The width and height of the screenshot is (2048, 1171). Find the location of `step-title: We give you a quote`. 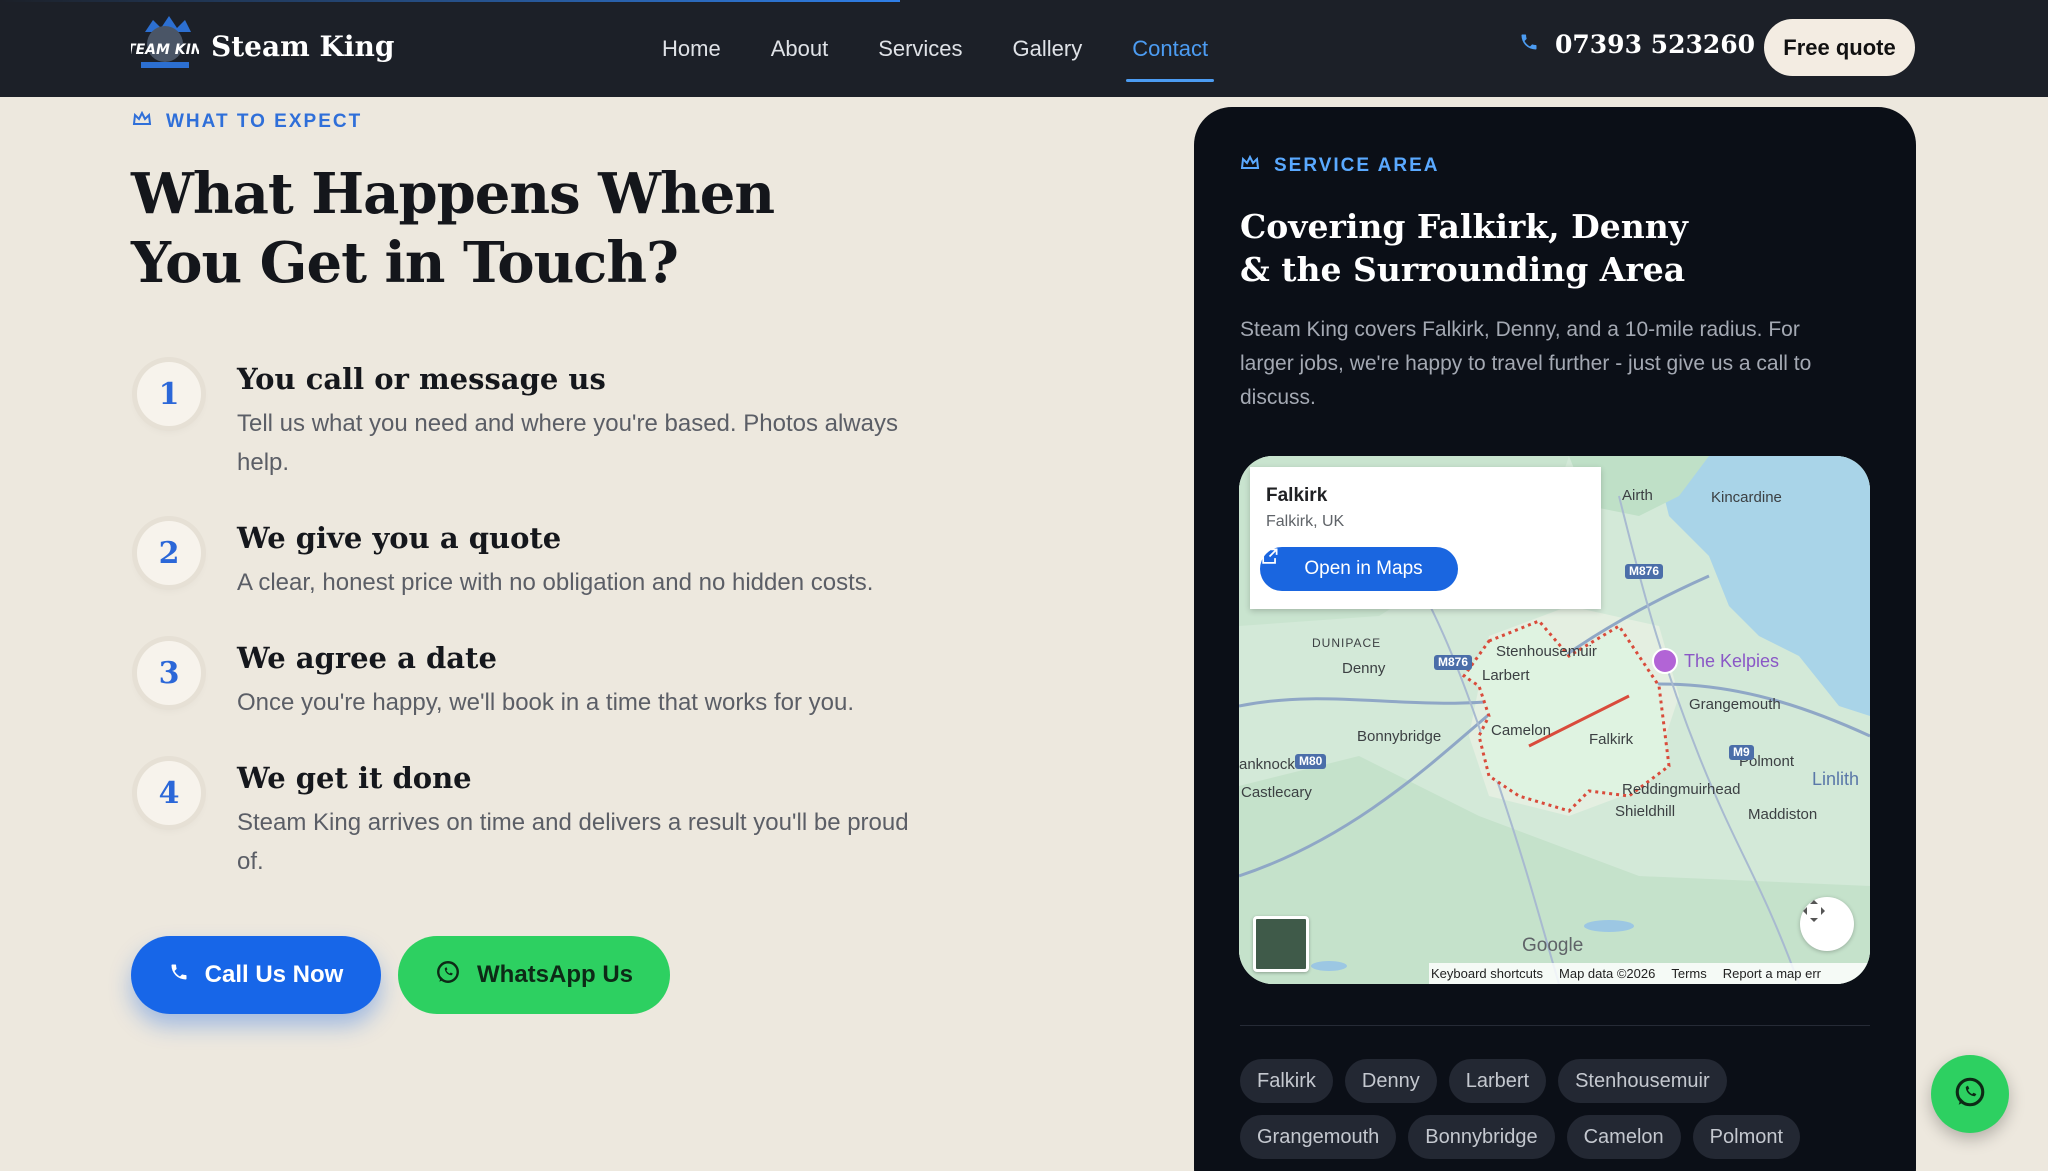

step-title: We give you a quote is located at coordinates (399, 538).